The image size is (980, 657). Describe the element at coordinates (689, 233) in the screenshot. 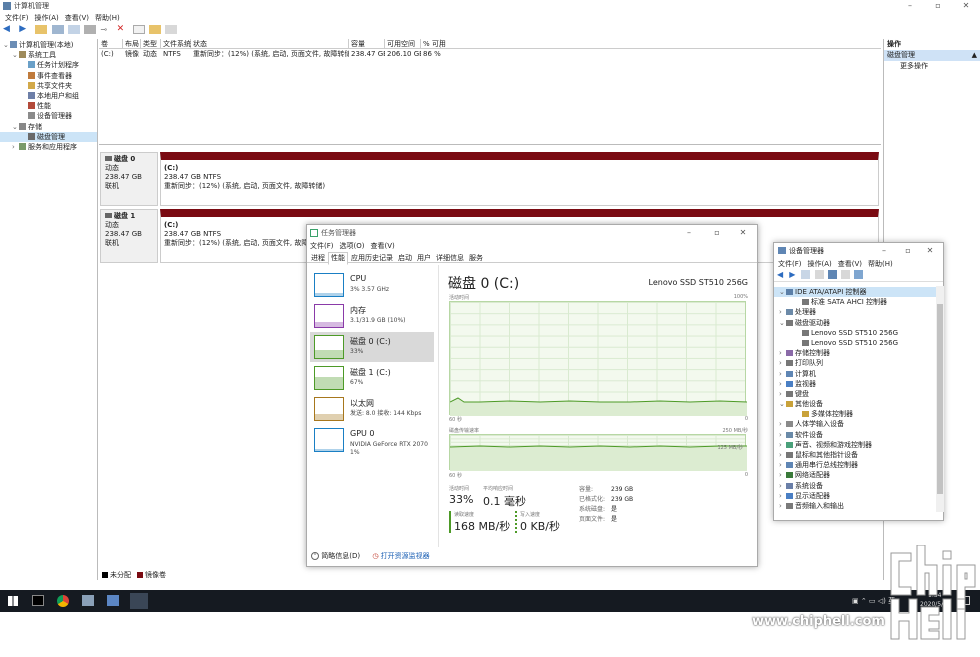

I see `tm-minimize-button: –` at that location.